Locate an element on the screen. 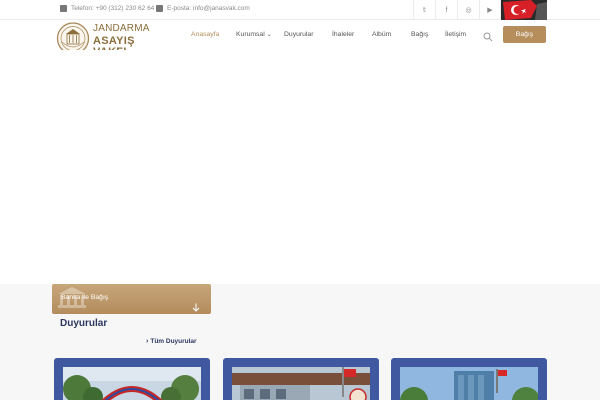 This screenshot has width=600, height=400. all-announcements-label: Tüm Duyurular is located at coordinates (173, 341).